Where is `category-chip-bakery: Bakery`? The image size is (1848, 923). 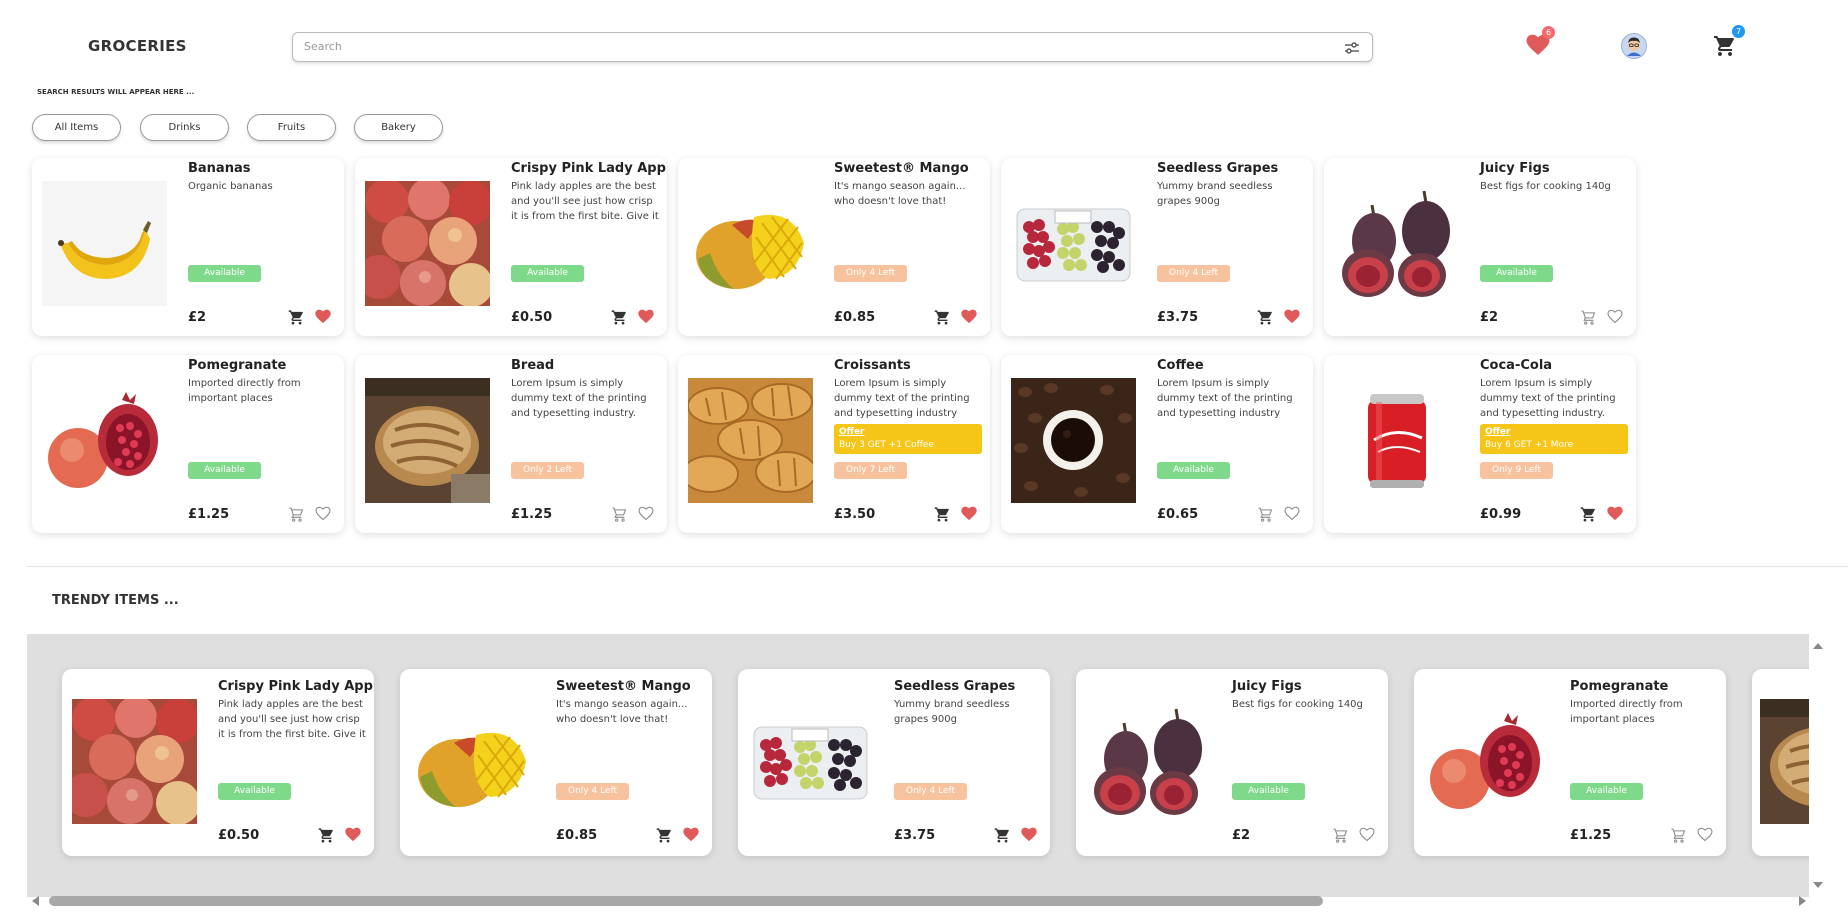 category-chip-bakery: Bakery is located at coordinates (398, 127).